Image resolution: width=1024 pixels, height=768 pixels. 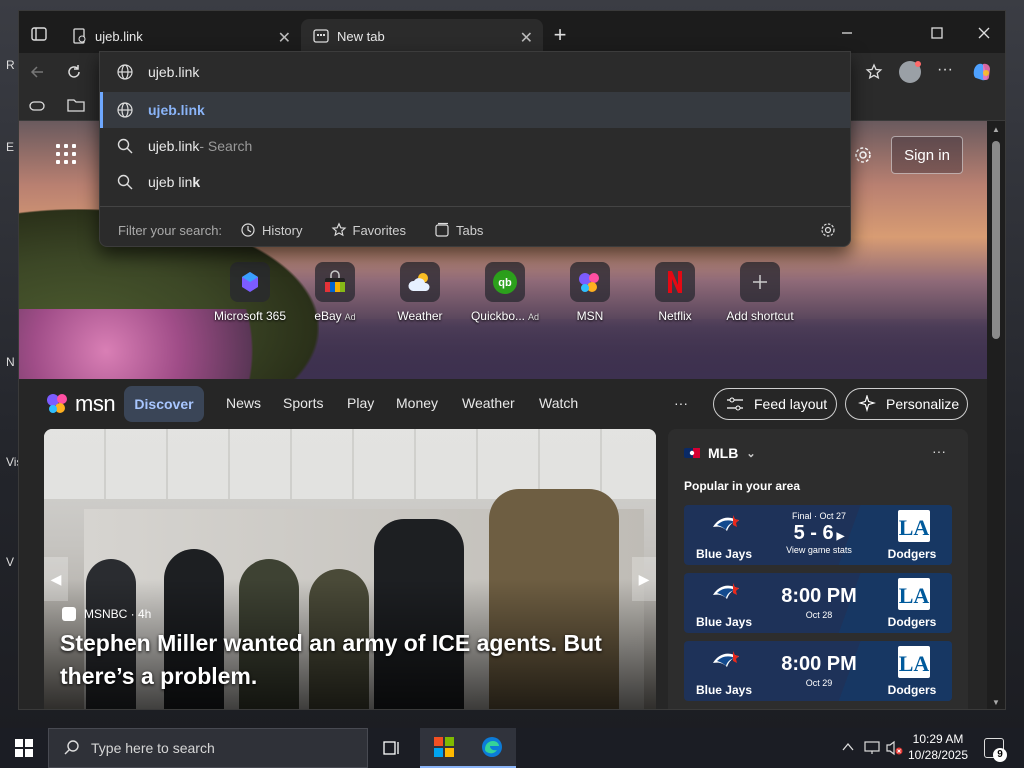 I want to click on profile-avatar, so click(x=910, y=72).